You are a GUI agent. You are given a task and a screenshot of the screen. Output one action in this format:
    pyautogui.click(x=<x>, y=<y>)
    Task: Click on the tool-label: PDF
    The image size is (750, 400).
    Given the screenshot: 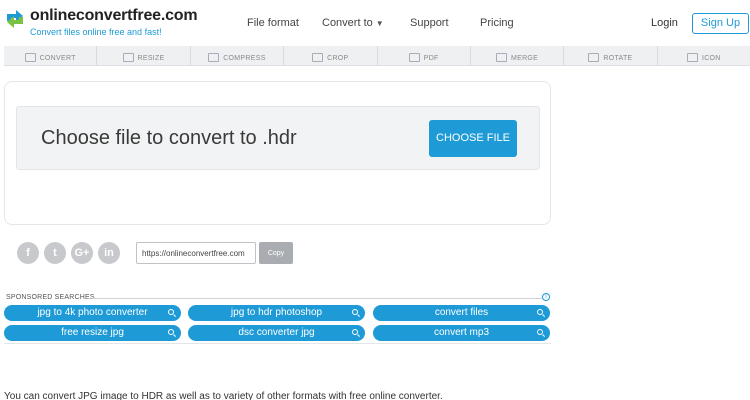 What is the action you would take?
    pyautogui.click(x=431, y=58)
    